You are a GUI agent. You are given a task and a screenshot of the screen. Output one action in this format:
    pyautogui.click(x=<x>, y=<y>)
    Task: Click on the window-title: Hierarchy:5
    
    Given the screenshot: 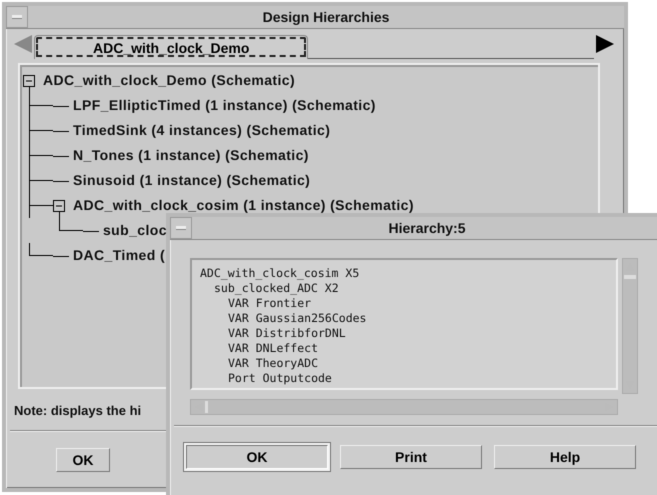 What is the action you would take?
    pyautogui.click(x=427, y=228)
    